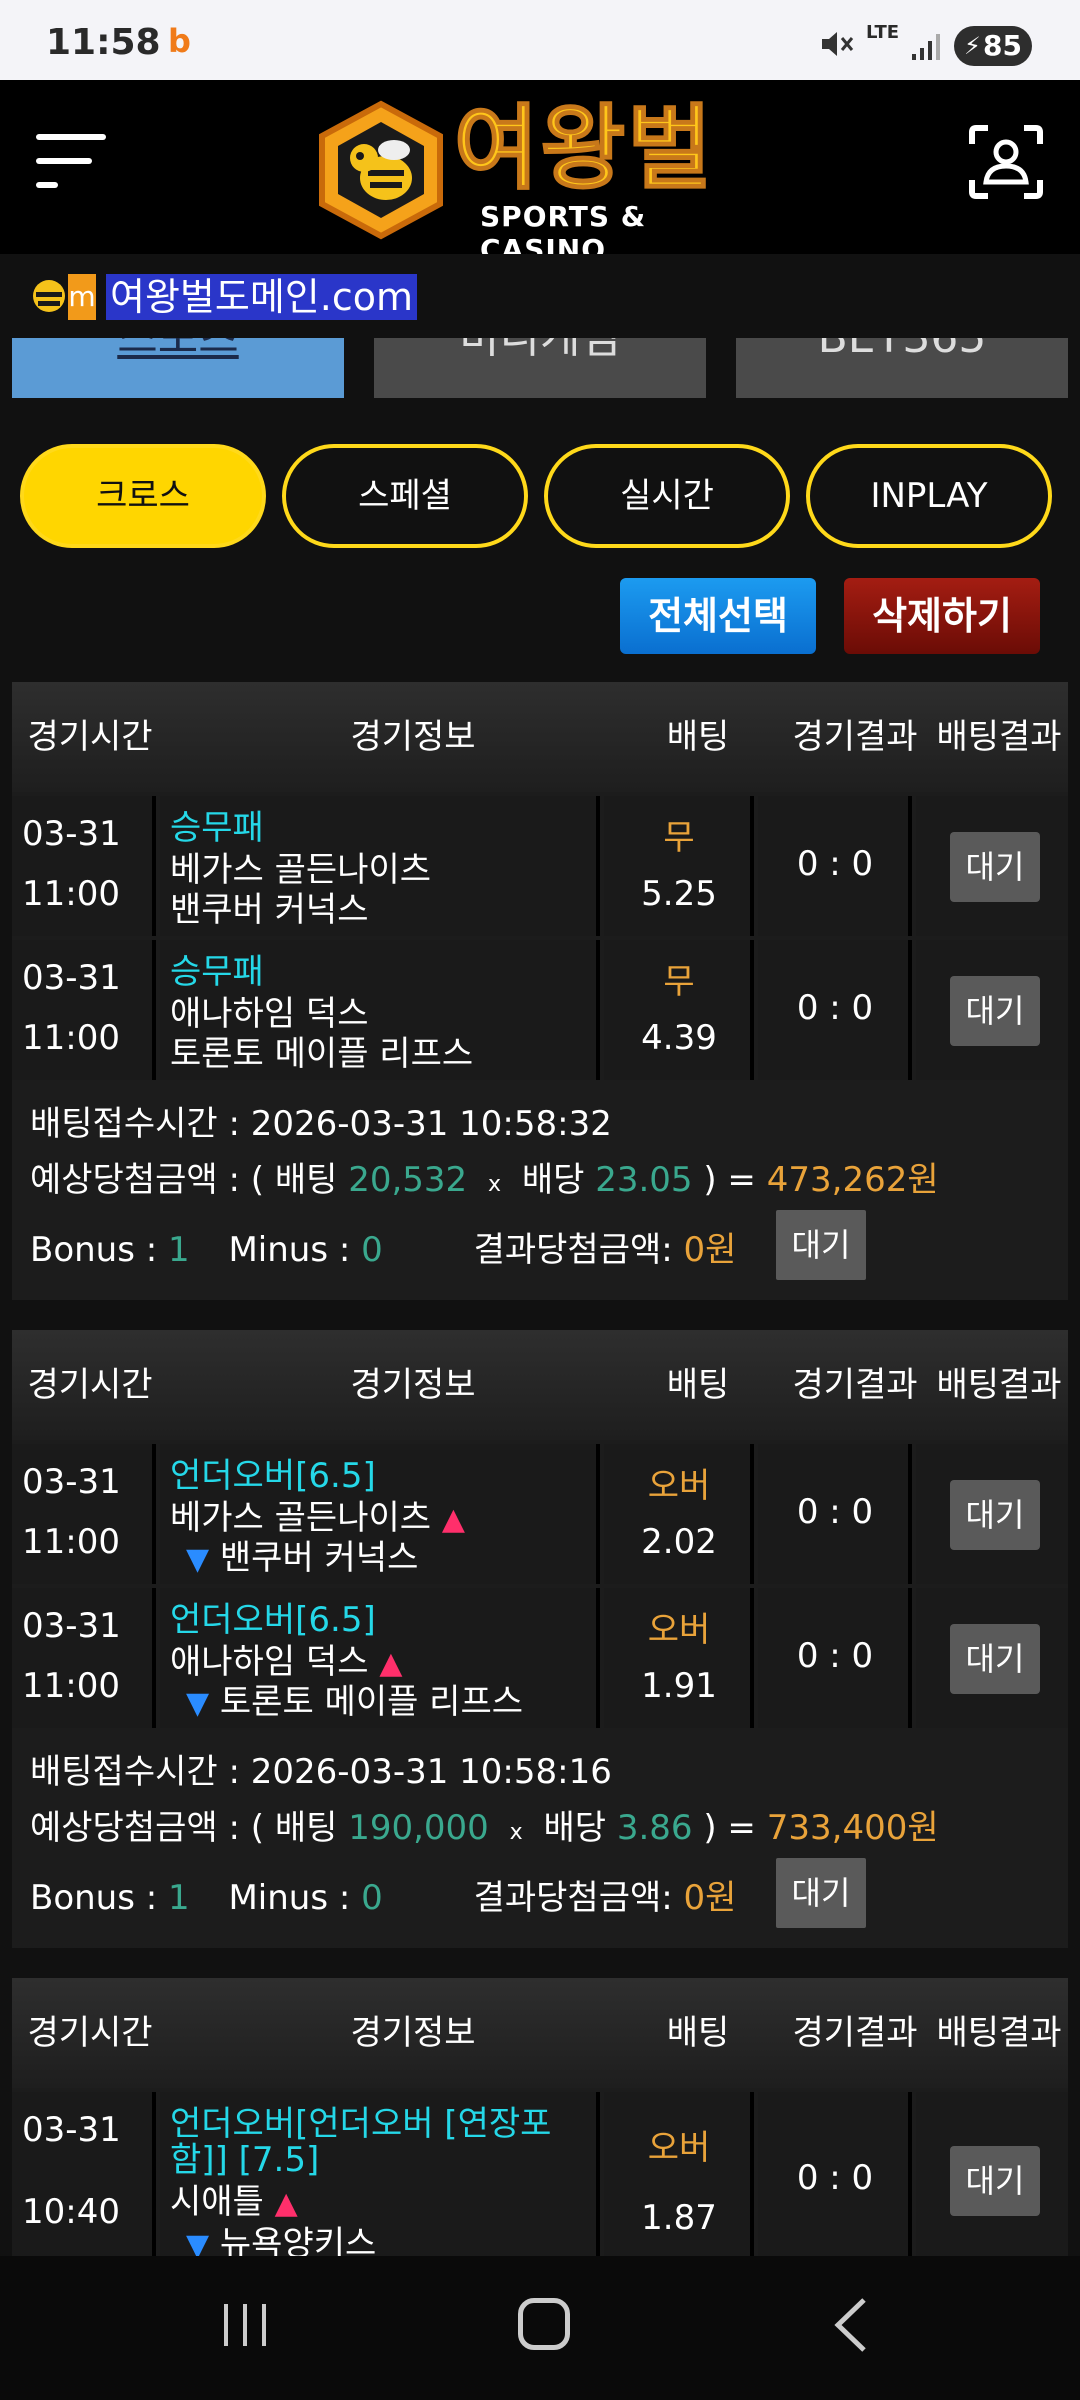 The image size is (1080, 2400). I want to click on pill-inplay: INPLAY, so click(929, 496).